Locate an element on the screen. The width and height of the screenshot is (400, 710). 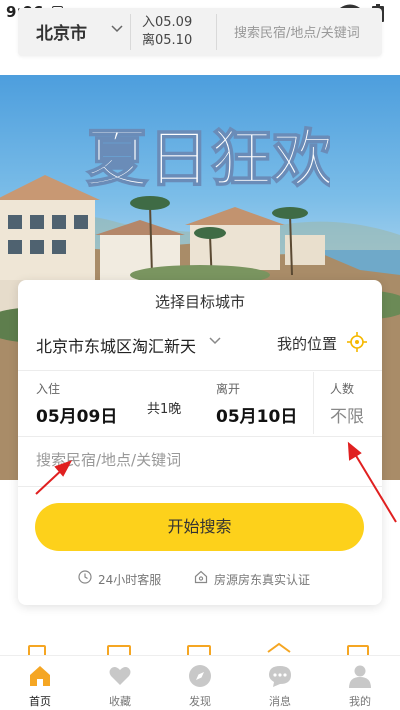
tab-label: 收藏 is located at coordinates (120, 701).